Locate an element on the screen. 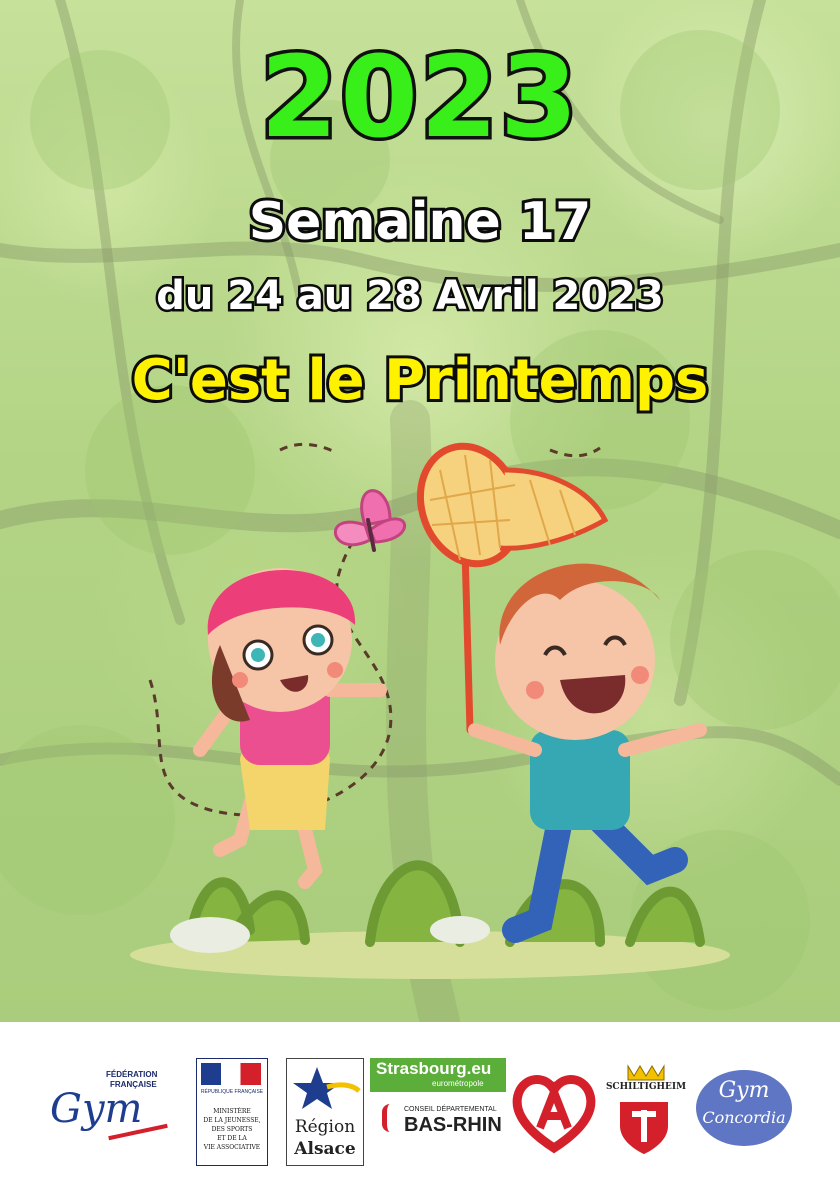 This screenshot has width=840, height=1188. region-line2: Alsace is located at coordinates (325, 1149).